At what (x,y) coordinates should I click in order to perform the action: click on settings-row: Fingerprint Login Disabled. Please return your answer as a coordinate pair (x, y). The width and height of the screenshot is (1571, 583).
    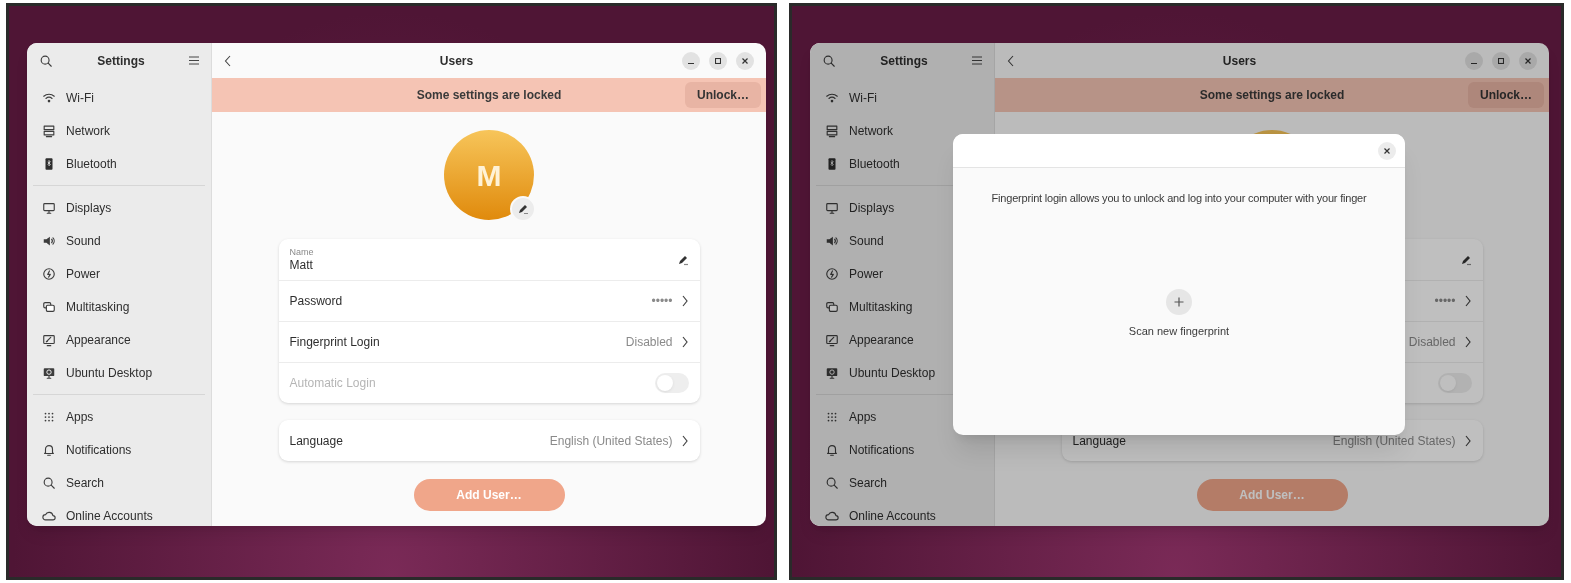
    Looking at the image, I should click on (489, 341).